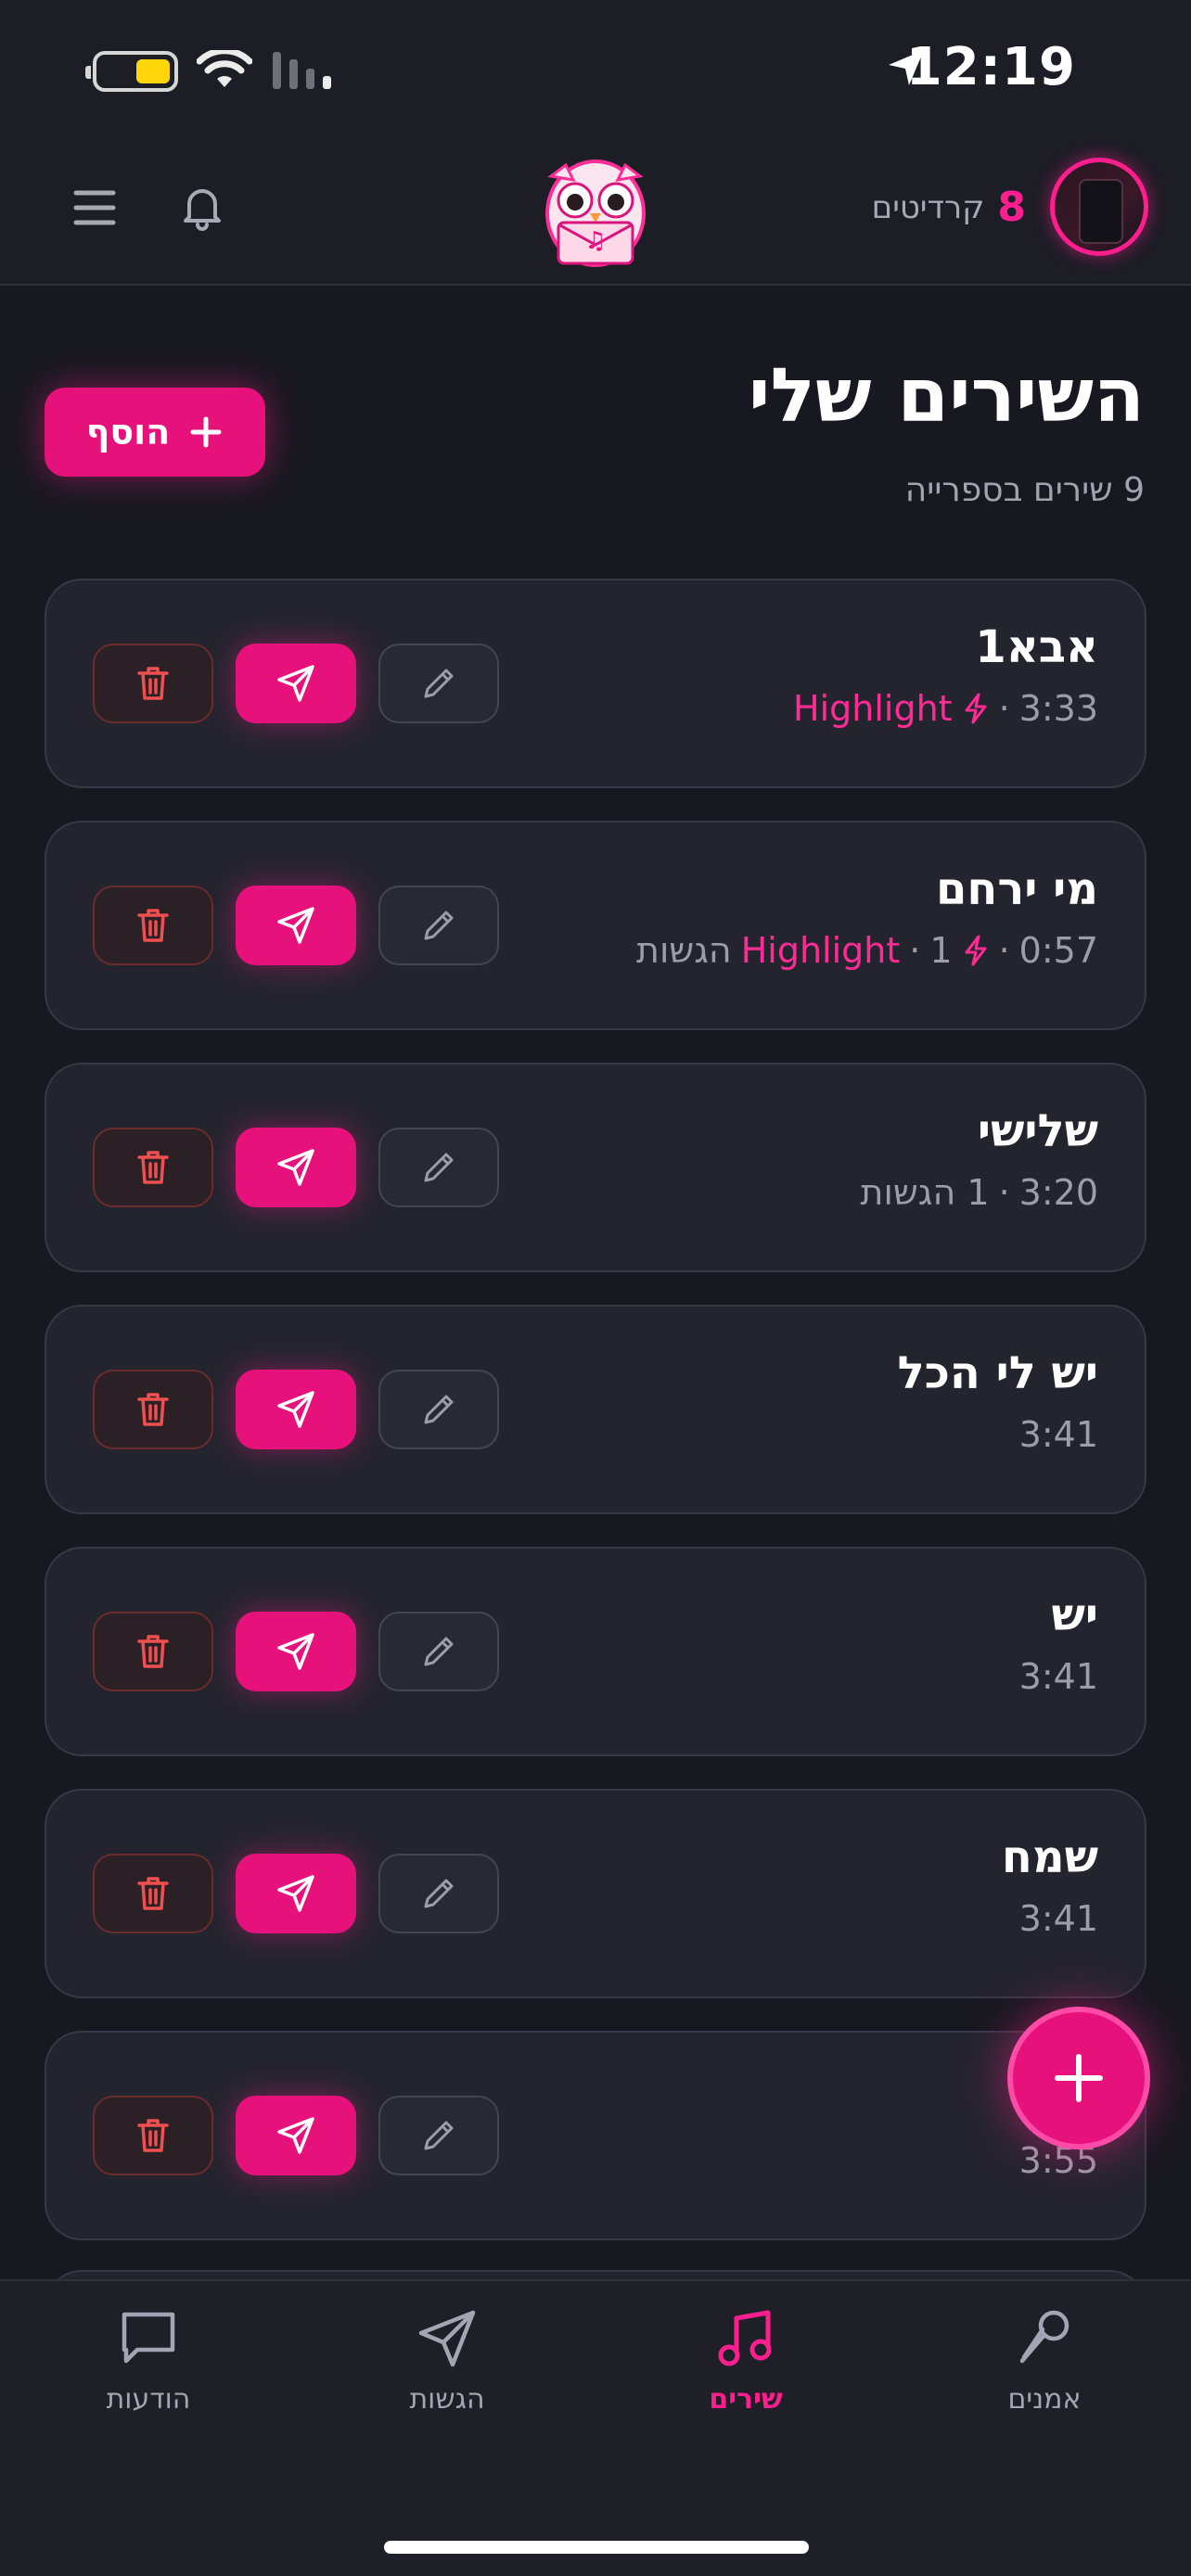 This screenshot has height=2576, width=1191. What do you see at coordinates (1099, 207) in the screenshot?
I see `user-avatar` at bounding box center [1099, 207].